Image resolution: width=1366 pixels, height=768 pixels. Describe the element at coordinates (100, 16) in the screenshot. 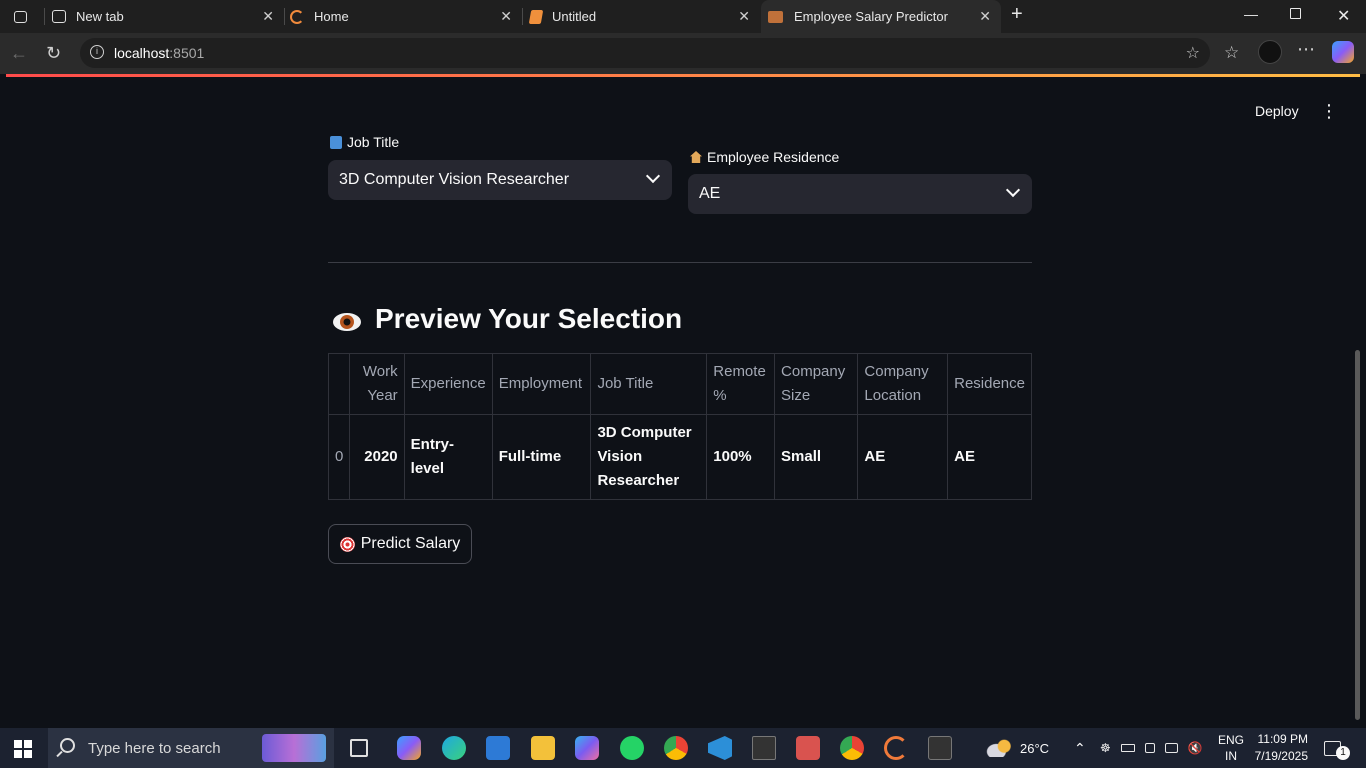

I see `tab-label: New tab` at that location.